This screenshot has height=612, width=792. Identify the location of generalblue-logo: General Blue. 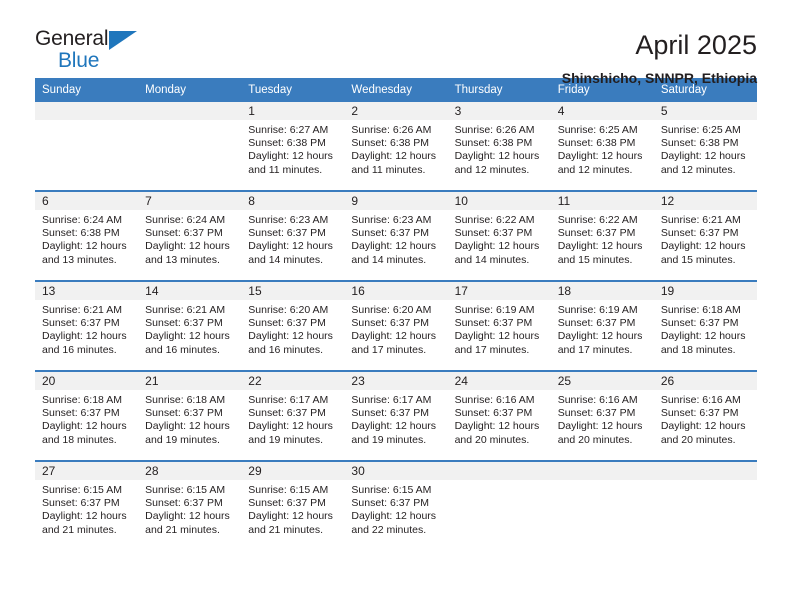
(90, 51).